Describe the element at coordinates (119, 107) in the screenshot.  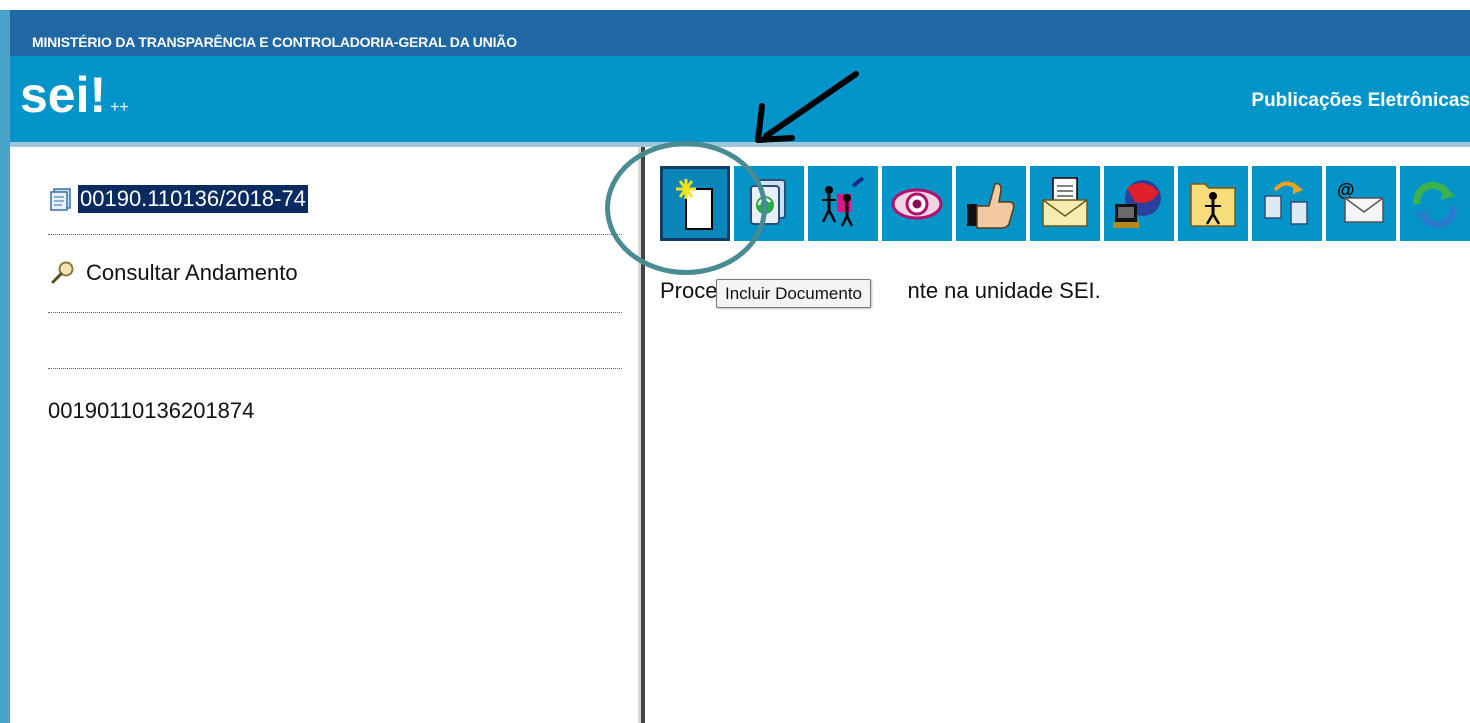
I see `logo-suffix: ++` at that location.